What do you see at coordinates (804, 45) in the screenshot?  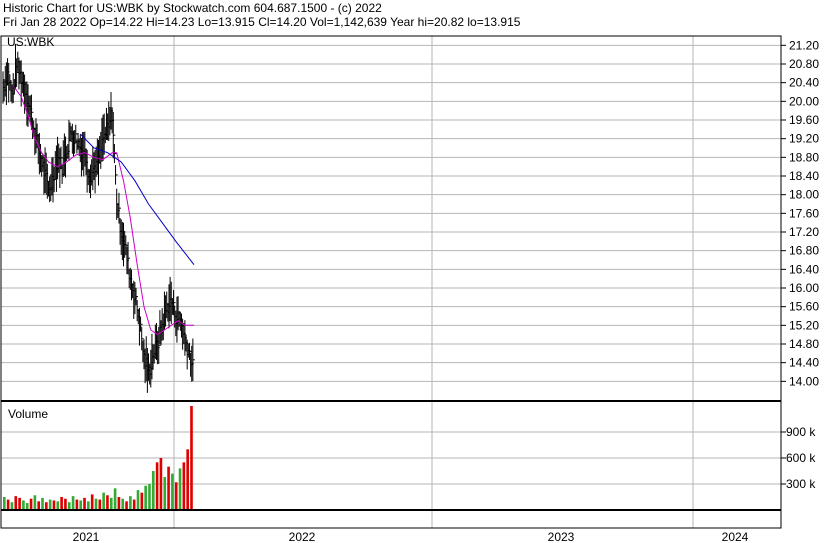 I see `price-tick-label: 21.20` at bounding box center [804, 45].